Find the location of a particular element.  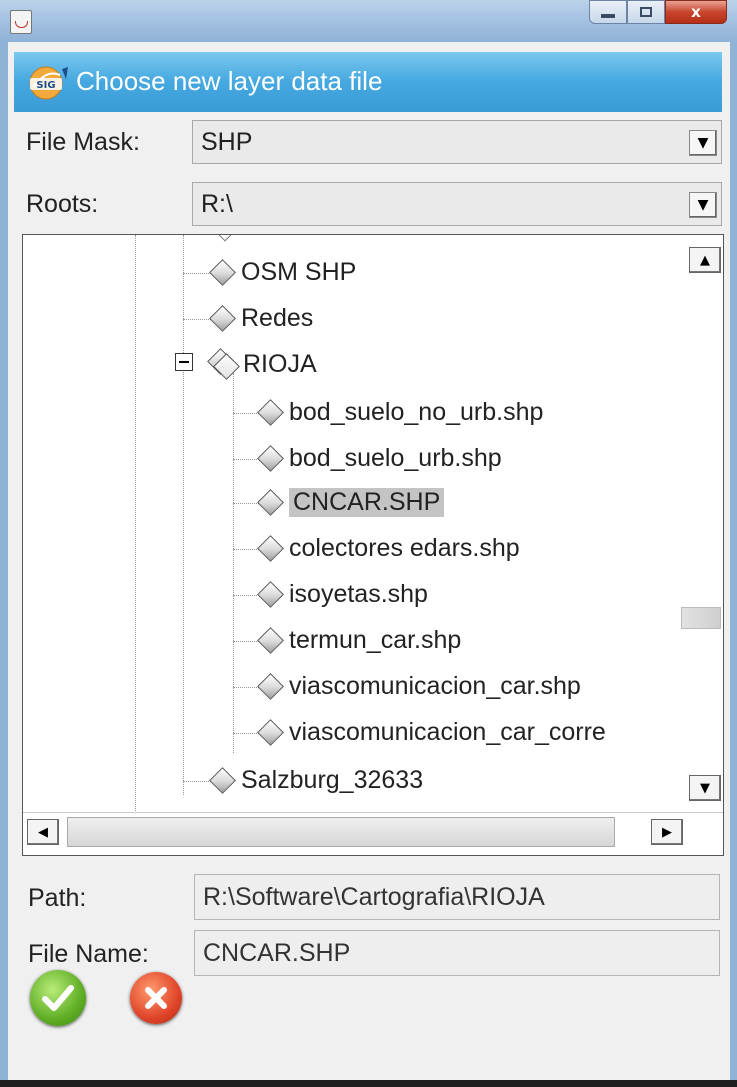

tree-node: viascomunicacion_car.shp is located at coordinates (419, 686).